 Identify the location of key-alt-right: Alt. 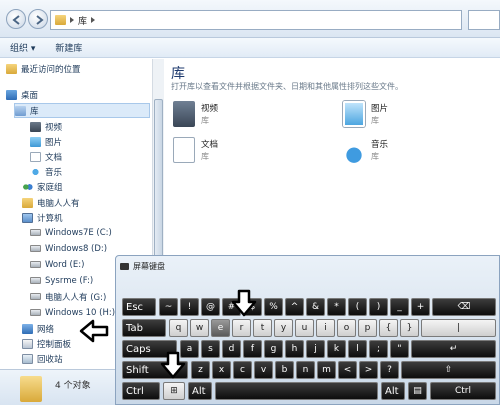
(393, 391).